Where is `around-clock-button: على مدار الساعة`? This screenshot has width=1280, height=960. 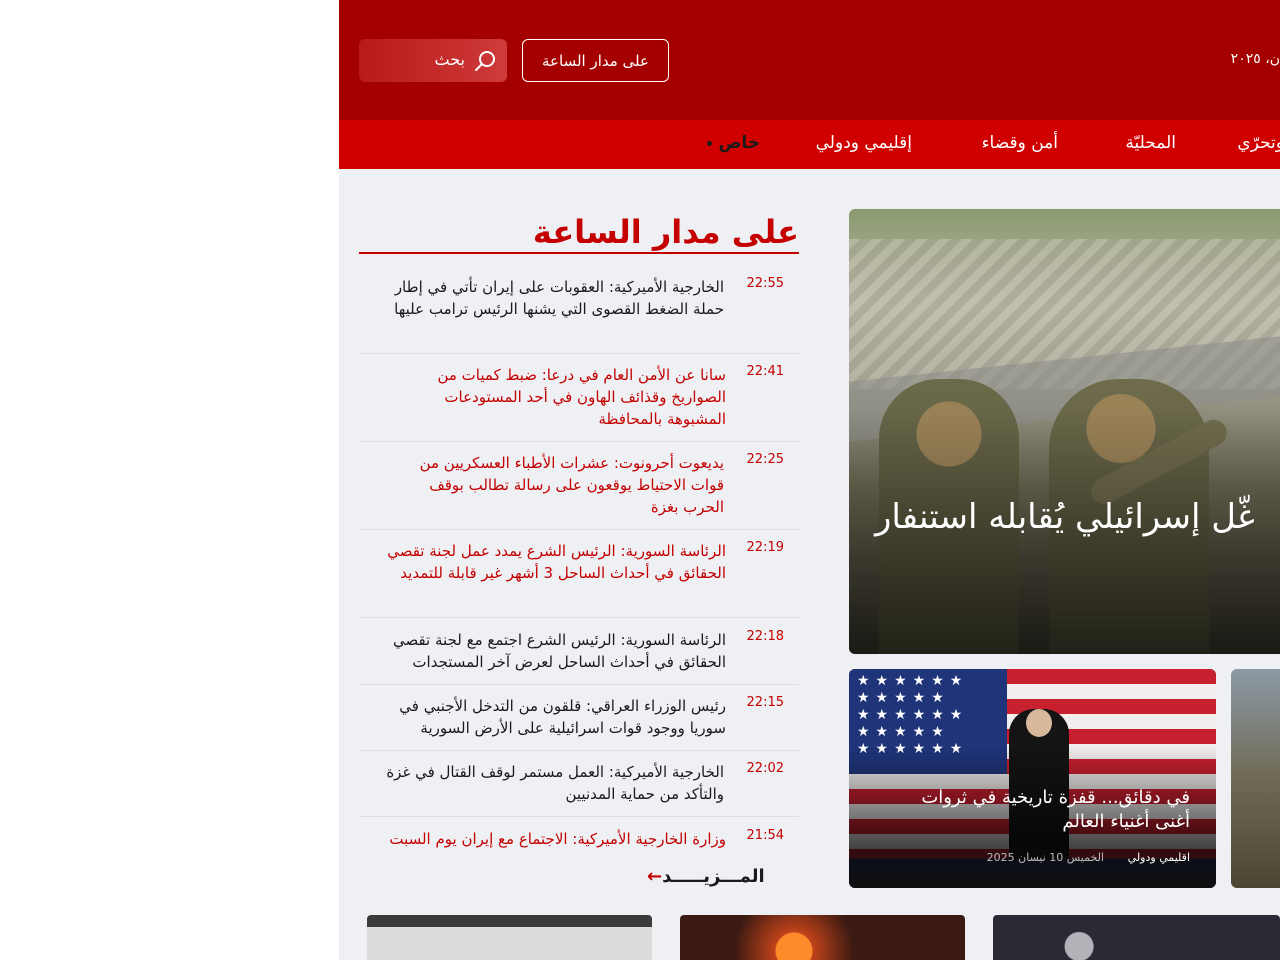 around-clock-button: على مدار الساعة is located at coordinates (595, 60).